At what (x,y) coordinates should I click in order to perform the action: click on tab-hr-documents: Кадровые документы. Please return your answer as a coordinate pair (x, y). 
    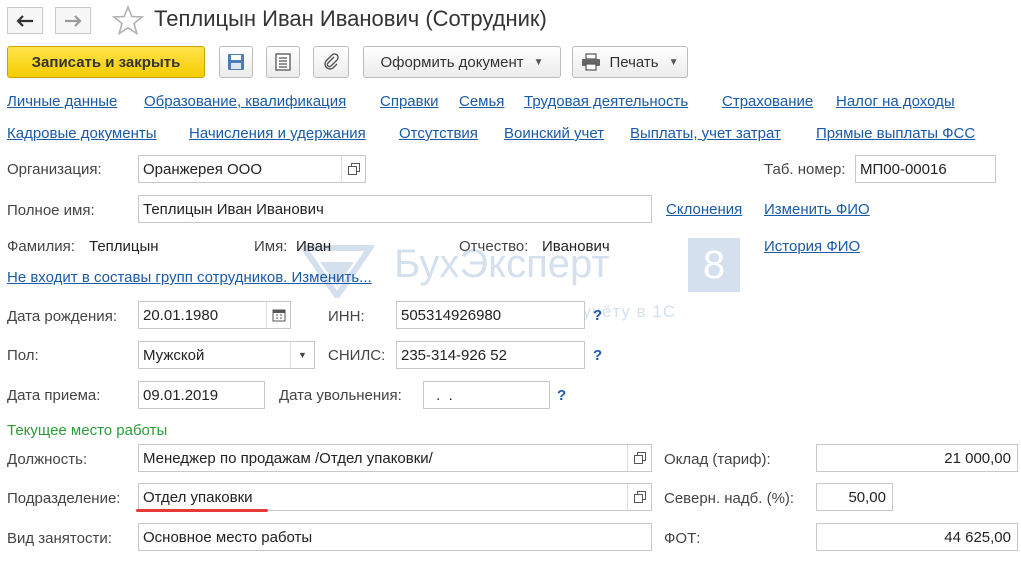
    Looking at the image, I should click on (82, 133).